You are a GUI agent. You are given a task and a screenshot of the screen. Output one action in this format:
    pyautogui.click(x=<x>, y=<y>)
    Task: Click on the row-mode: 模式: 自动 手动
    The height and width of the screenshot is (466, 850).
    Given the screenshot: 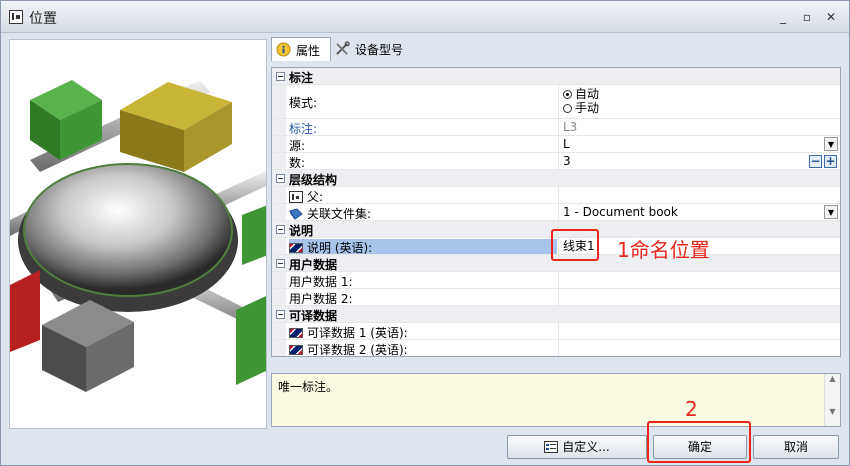 What is the action you would take?
    pyautogui.click(x=556, y=102)
    